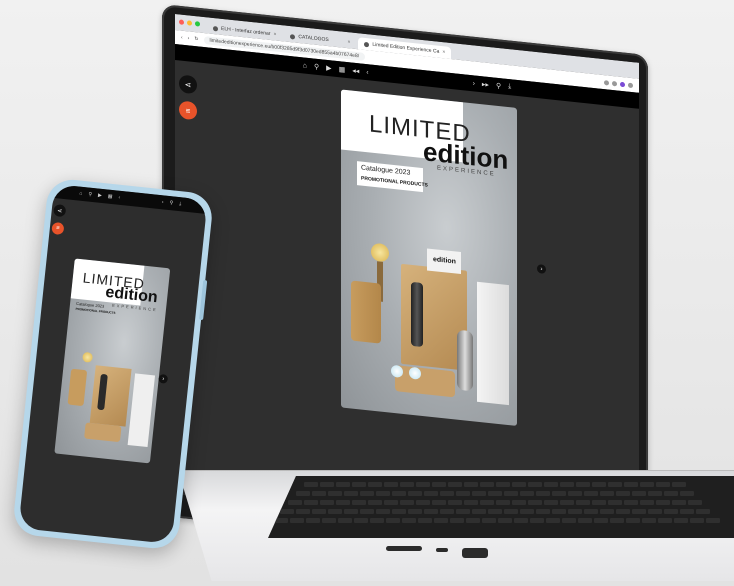 Image resolution: width=734 pixels, height=586 pixels. I want to click on menu-dots-icon, so click(630, 85).